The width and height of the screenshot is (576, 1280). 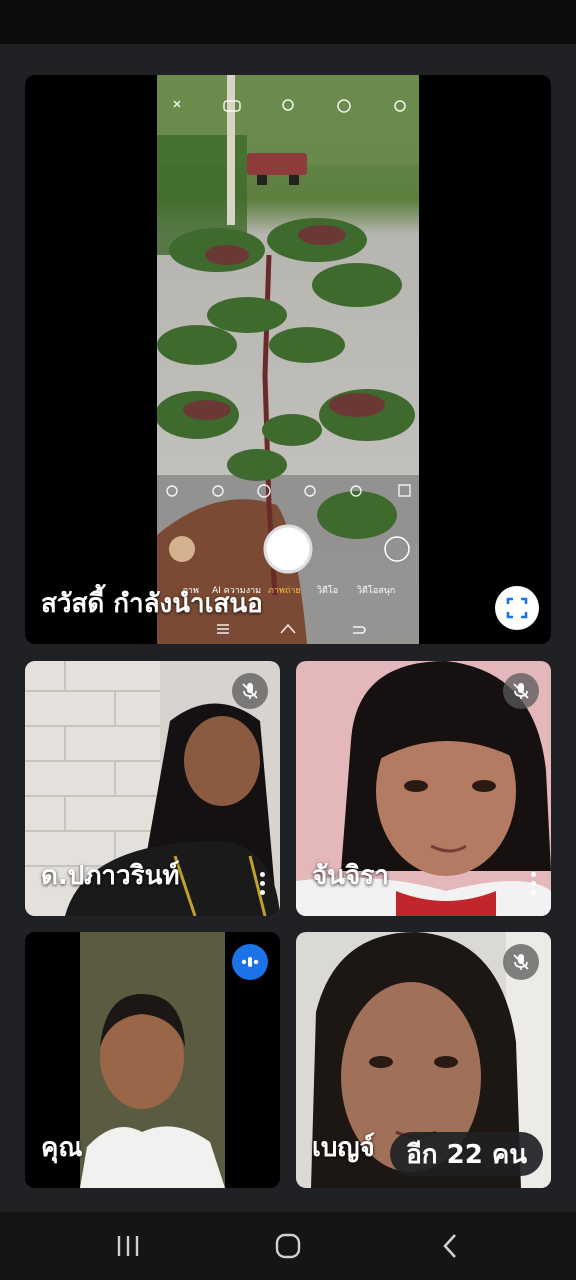 I want to click on back-icon, so click(x=449, y=1246).